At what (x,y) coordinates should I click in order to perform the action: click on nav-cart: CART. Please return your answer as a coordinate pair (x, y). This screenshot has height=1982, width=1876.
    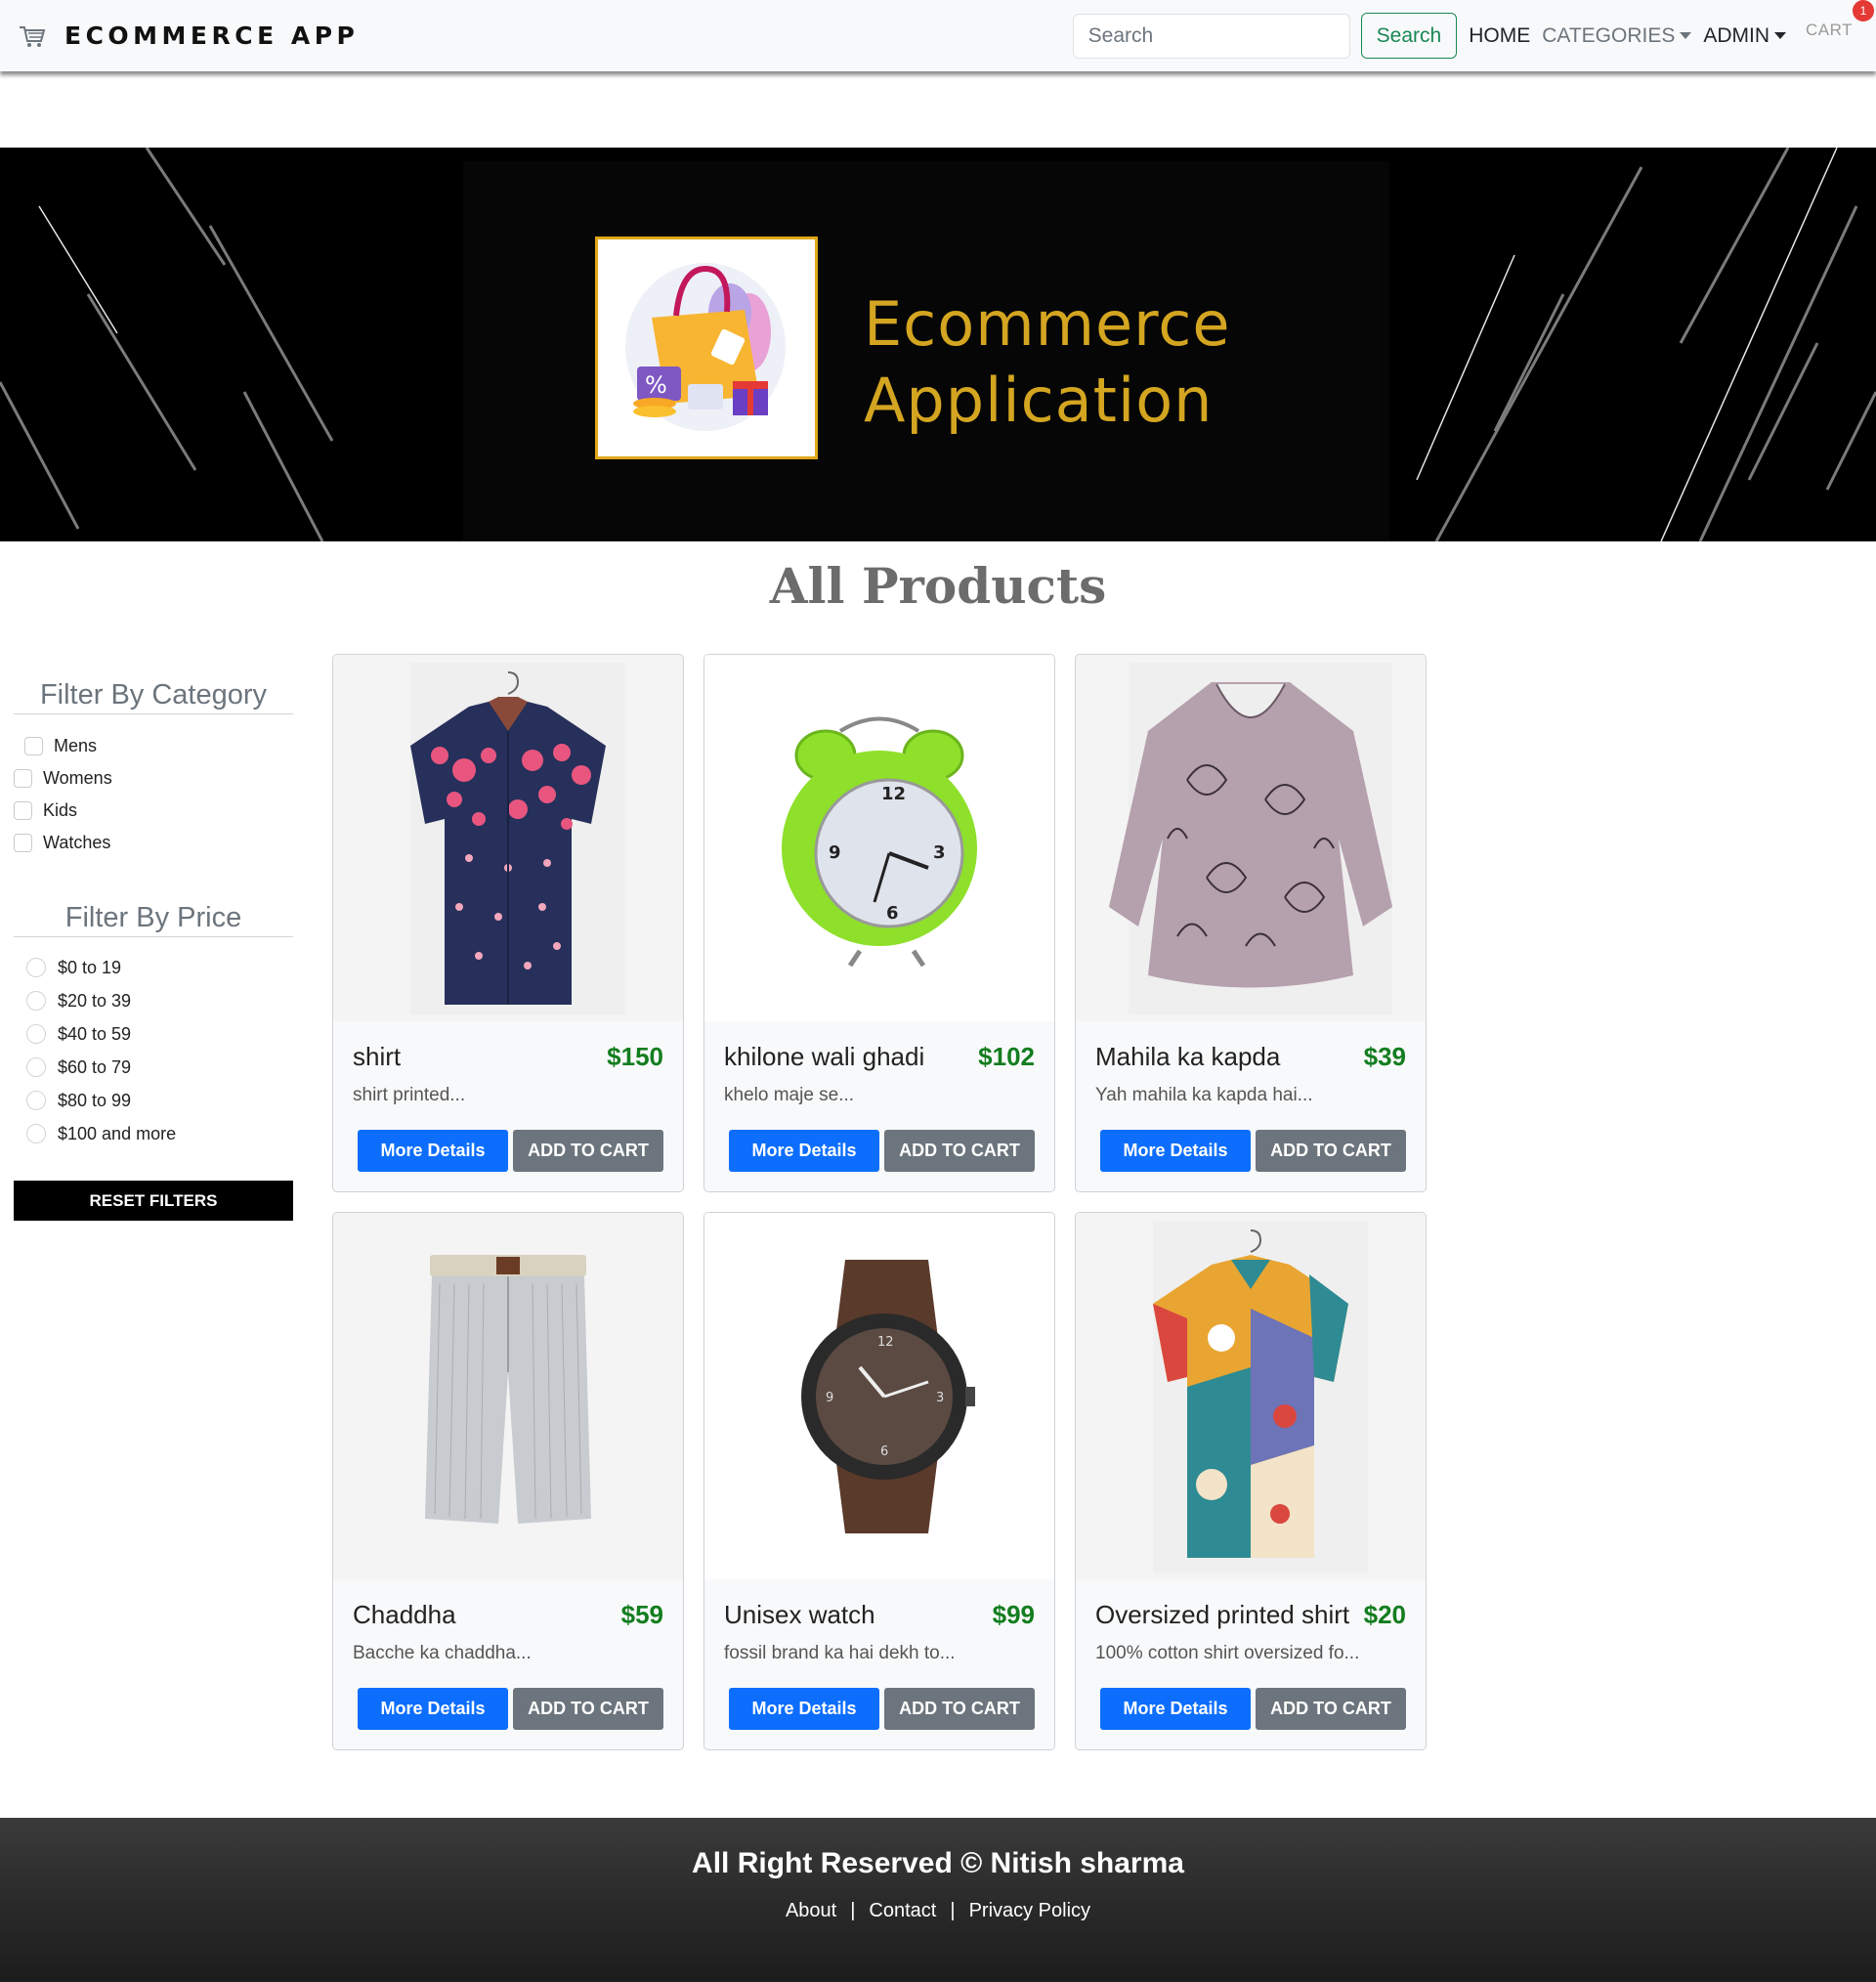
    Looking at the image, I should click on (1829, 30).